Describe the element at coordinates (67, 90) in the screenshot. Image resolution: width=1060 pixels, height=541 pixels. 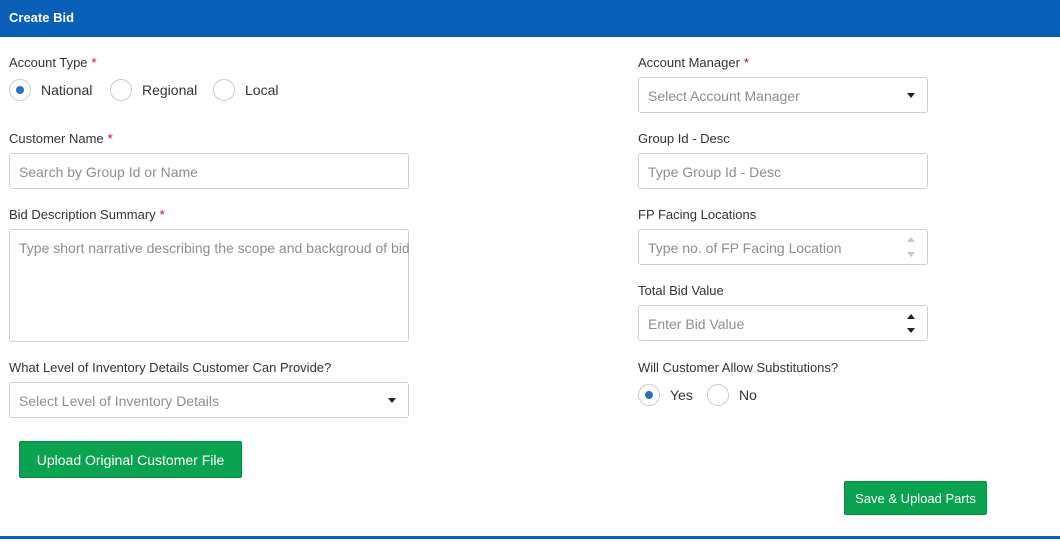
I see `radio-national-label: National` at that location.